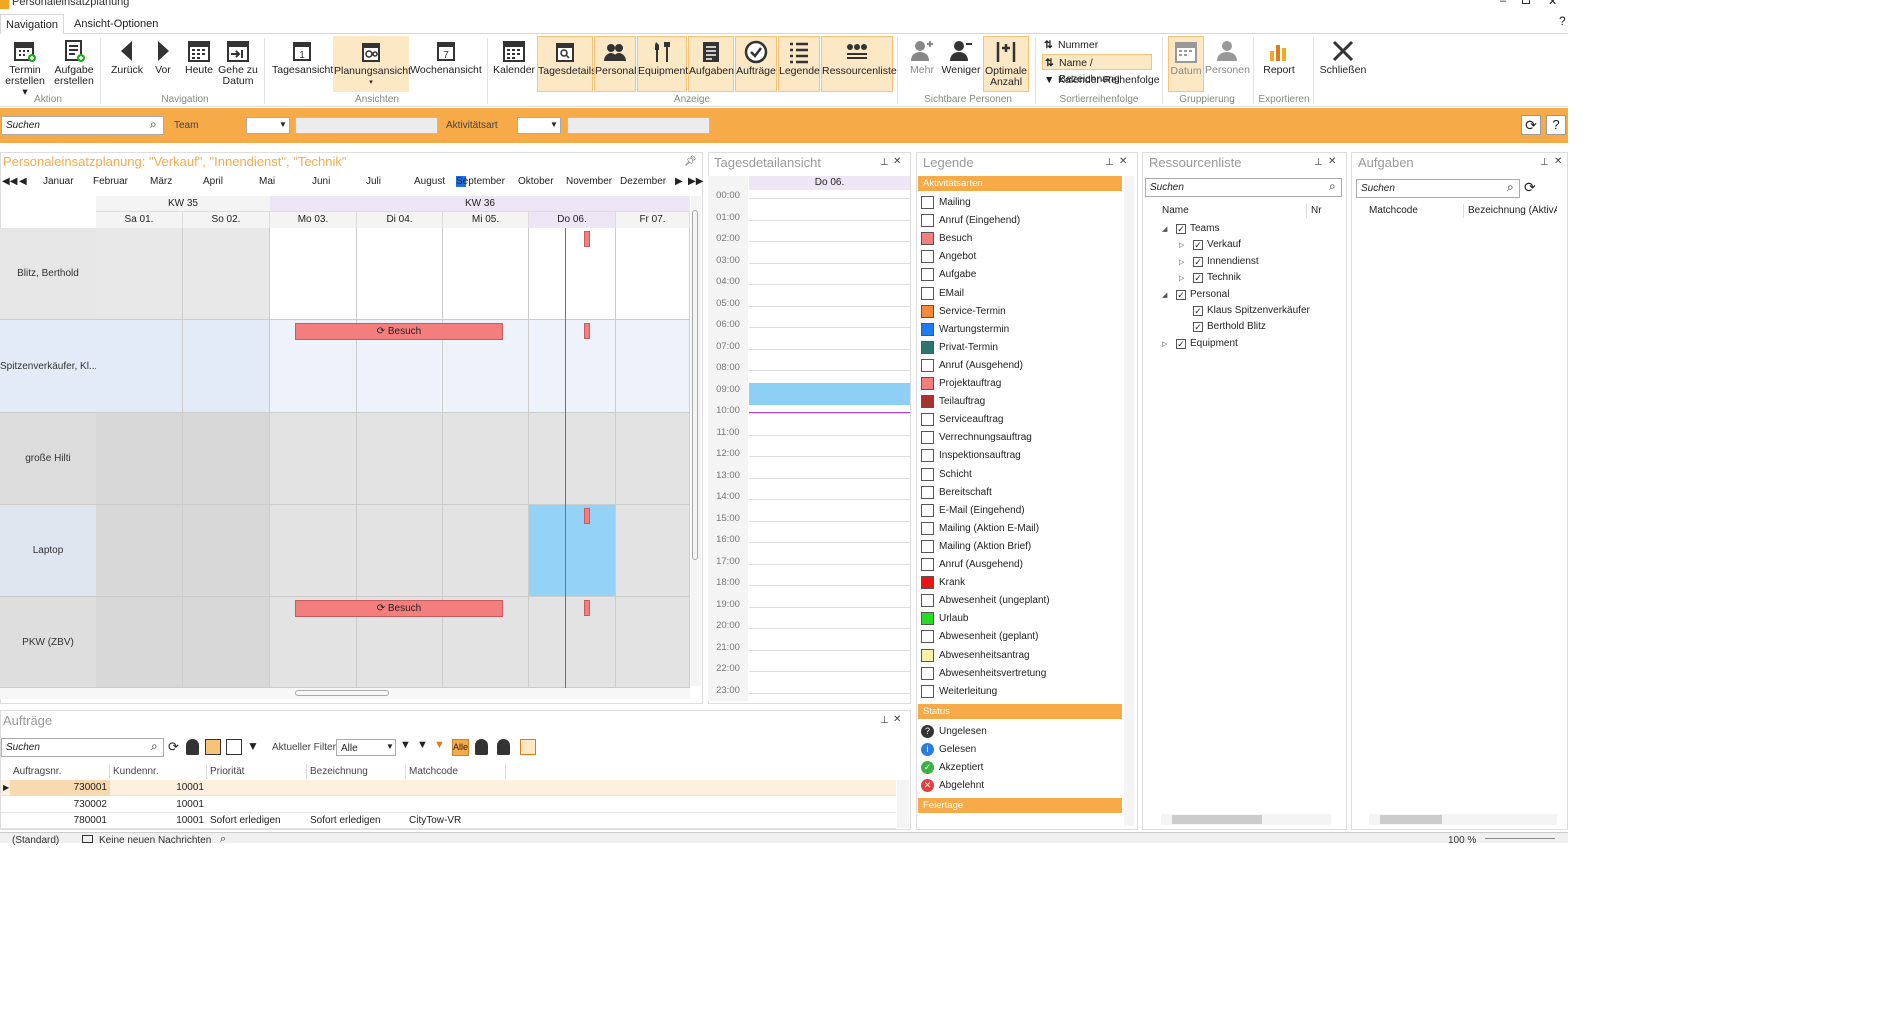 Image resolution: width=1904 pixels, height=1024 pixels. I want to click on wochenansicht-button: 7 Wochenansicht, so click(446, 64).